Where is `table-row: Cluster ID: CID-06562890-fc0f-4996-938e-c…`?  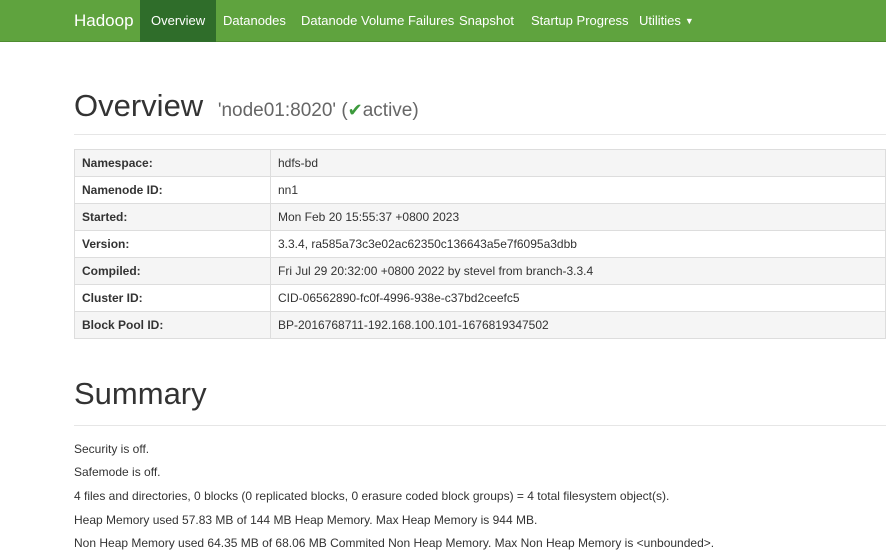
table-row: Cluster ID: CID-06562890-fc0f-4996-938e-c… is located at coordinates (480, 298).